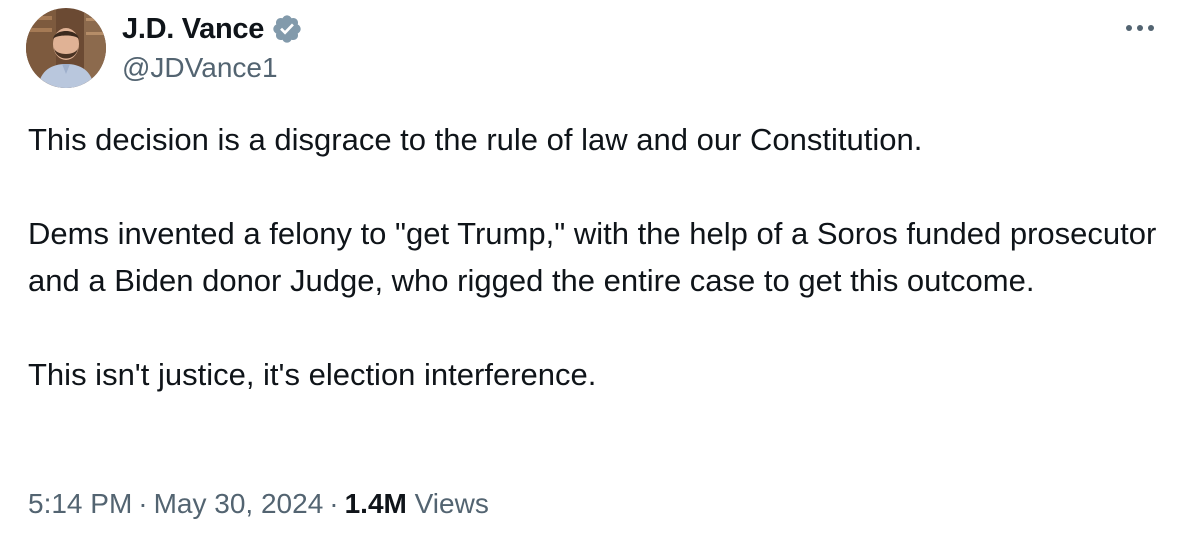 The width and height of the screenshot is (1188, 548). I want to click on more-options-button, so click(1140, 28).